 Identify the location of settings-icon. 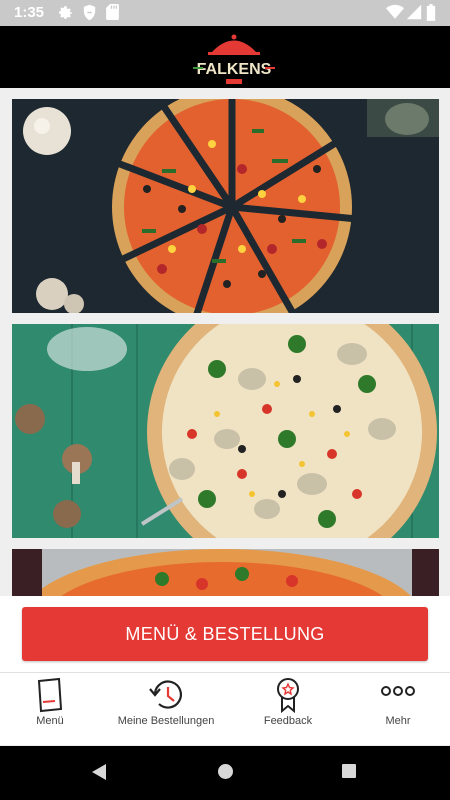
(65, 15).